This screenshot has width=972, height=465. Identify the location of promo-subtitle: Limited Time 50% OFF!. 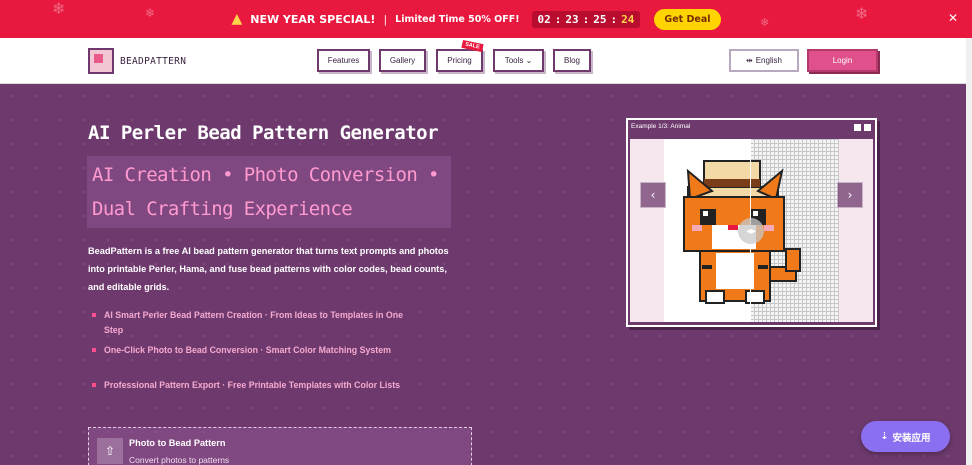
(457, 19).